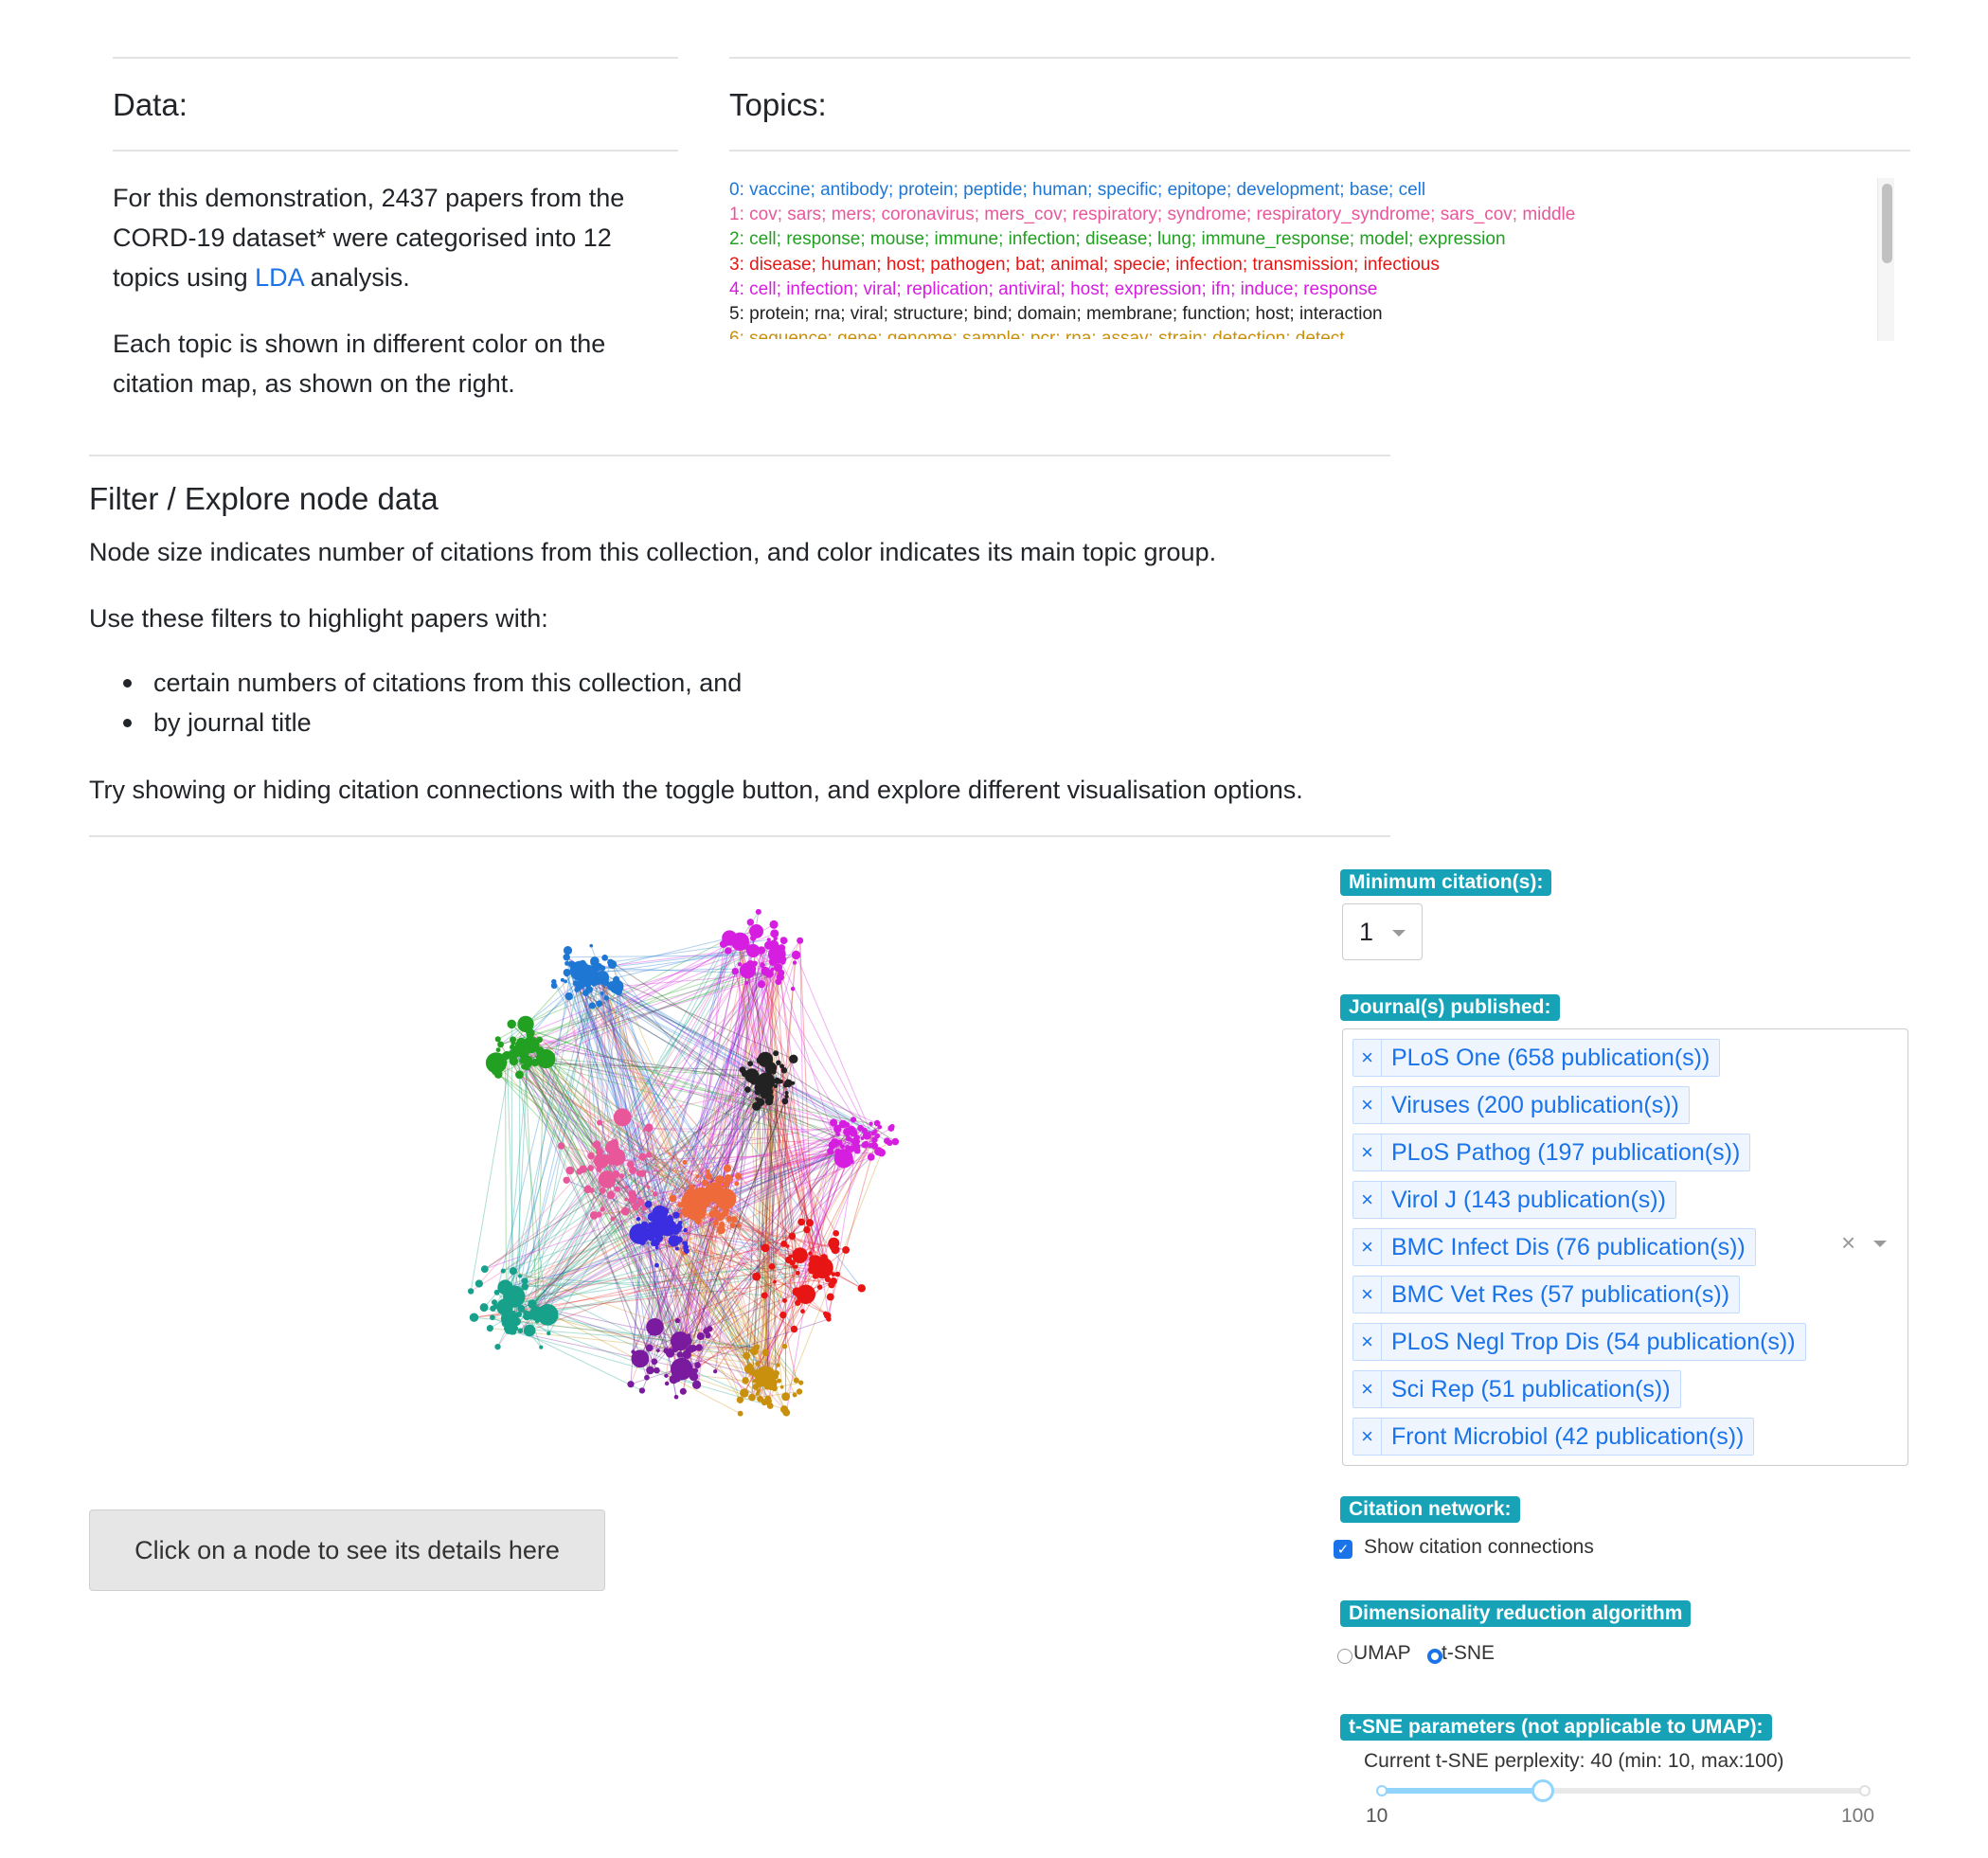  Describe the element at coordinates (279, 277) in the screenshot. I see `lda-link: LDA` at that location.